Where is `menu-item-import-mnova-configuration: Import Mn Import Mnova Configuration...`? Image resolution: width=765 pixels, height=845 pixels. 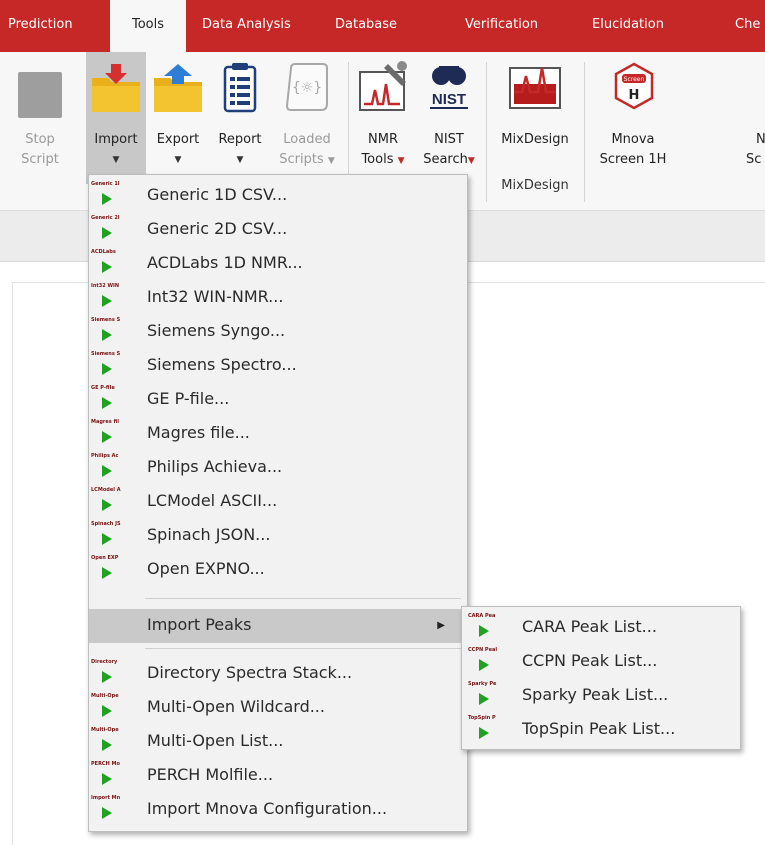 menu-item-import-mnova-configuration: Import Mn Import Mnova Configuration... is located at coordinates (278, 810).